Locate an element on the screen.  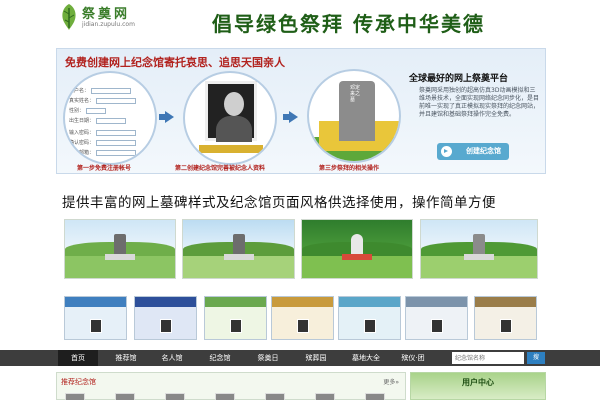
form-row: 出生日期： is located at coordinates (98, 121).